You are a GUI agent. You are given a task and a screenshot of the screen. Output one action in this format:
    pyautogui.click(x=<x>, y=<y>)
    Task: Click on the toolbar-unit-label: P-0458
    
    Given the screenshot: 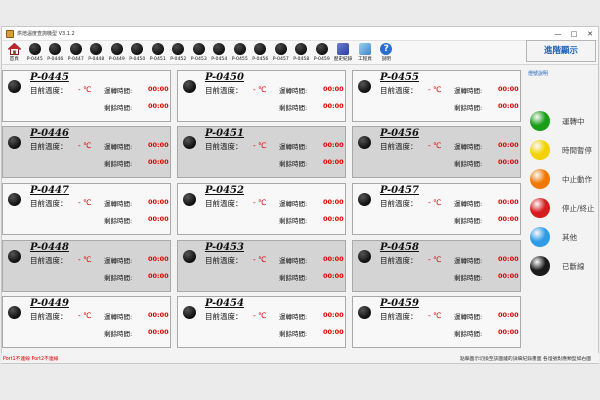 What is the action you would take?
    pyautogui.click(x=301, y=59)
    